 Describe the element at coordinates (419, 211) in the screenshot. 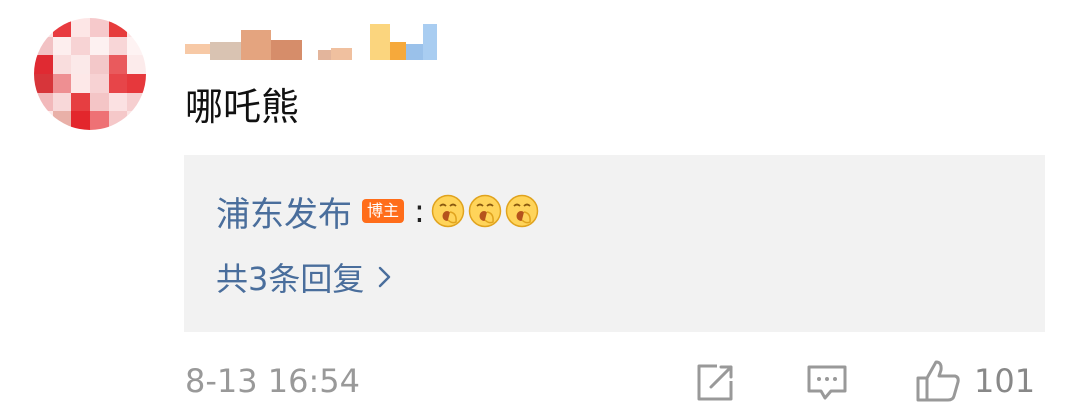

I see `reply-colon: :` at that location.